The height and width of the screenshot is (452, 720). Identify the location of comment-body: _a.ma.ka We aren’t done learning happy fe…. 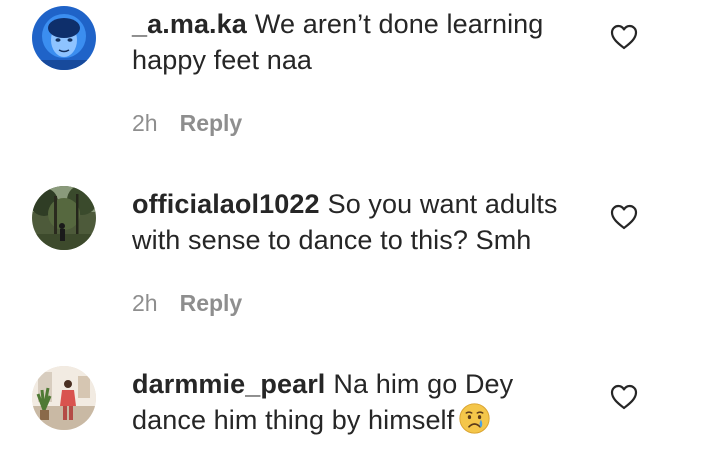
(357, 42).